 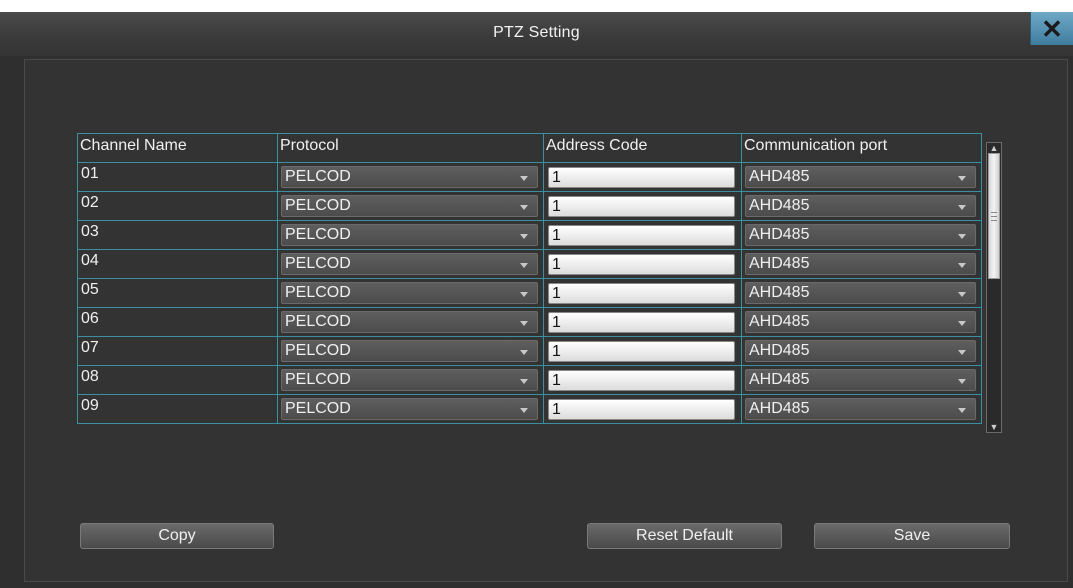 What do you see at coordinates (684, 536) in the screenshot?
I see `reset-default-button: Reset Default` at bounding box center [684, 536].